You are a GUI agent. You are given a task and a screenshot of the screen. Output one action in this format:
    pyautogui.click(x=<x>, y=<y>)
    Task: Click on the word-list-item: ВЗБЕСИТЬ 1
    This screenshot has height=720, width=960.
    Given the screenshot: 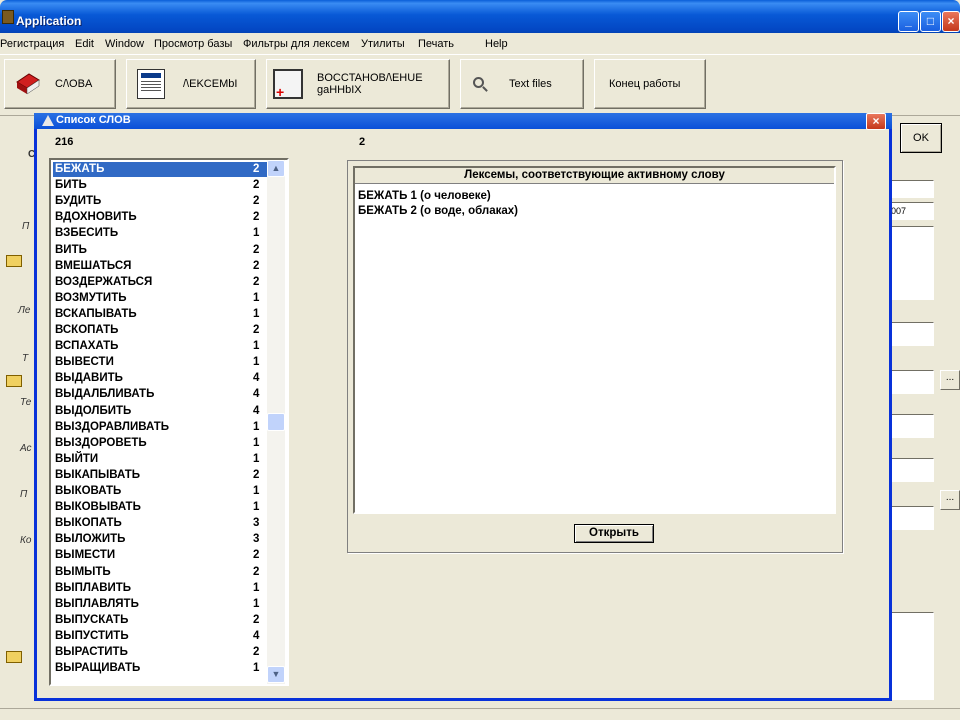 What is the action you would take?
    pyautogui.click(x=160, y=233)
    